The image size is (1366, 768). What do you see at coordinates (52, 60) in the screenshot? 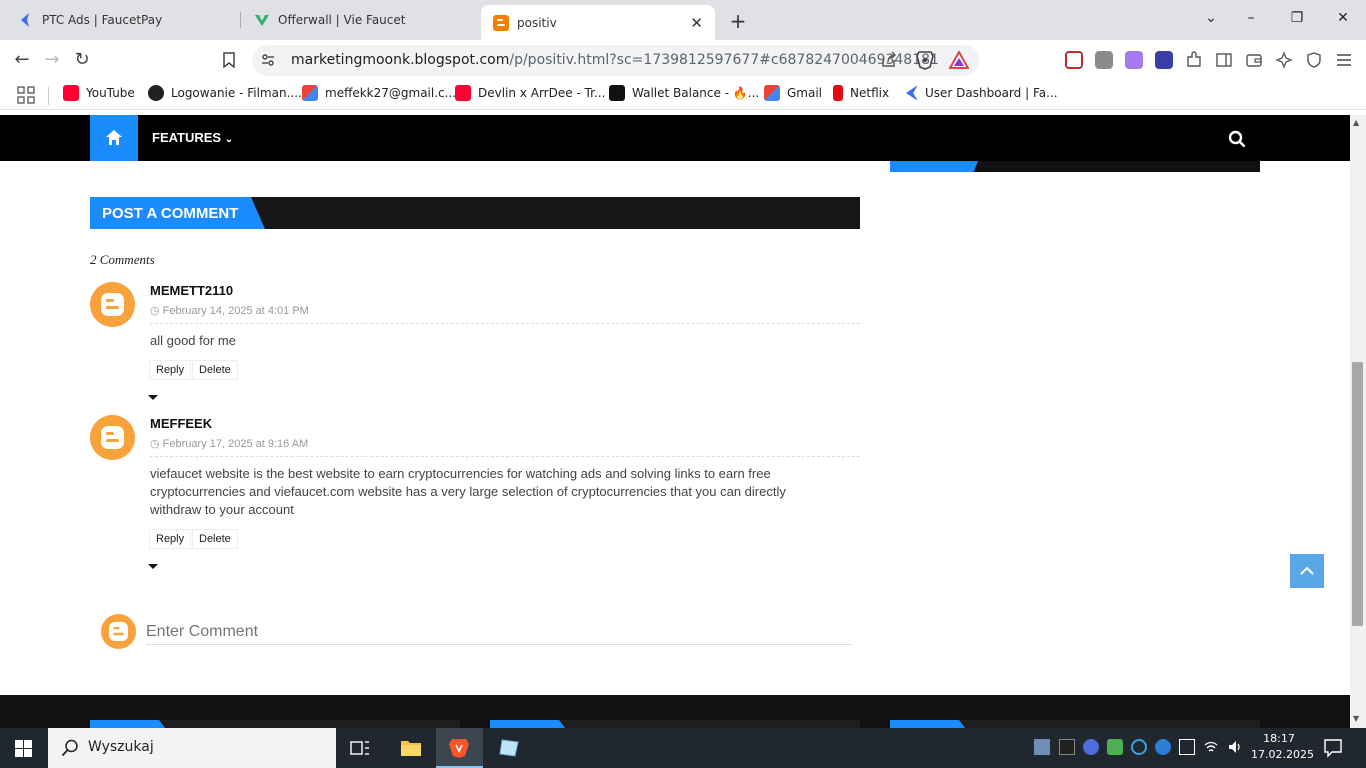
I see `forward-button: →` at bounding box center [52, 60].